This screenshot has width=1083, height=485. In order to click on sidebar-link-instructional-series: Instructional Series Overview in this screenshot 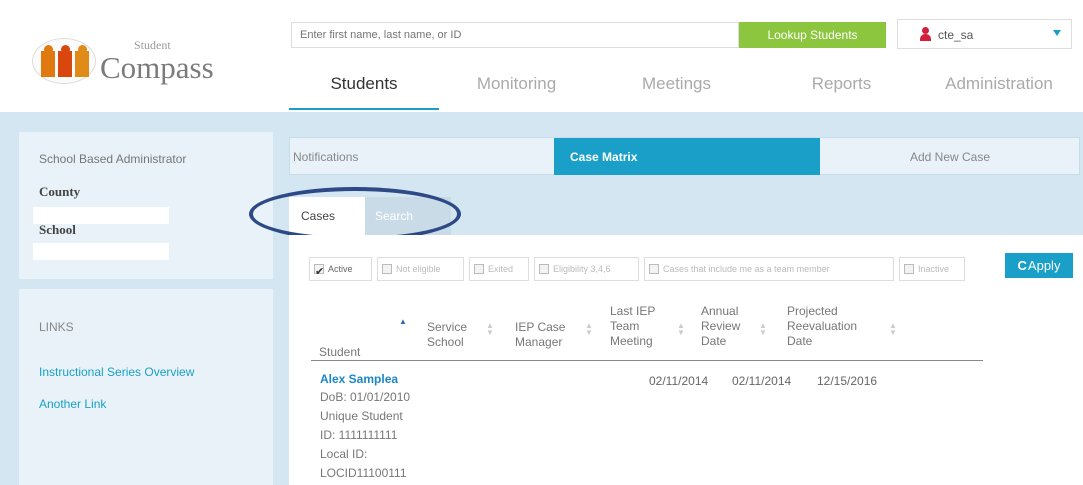, I will do `click(116, 372)`.